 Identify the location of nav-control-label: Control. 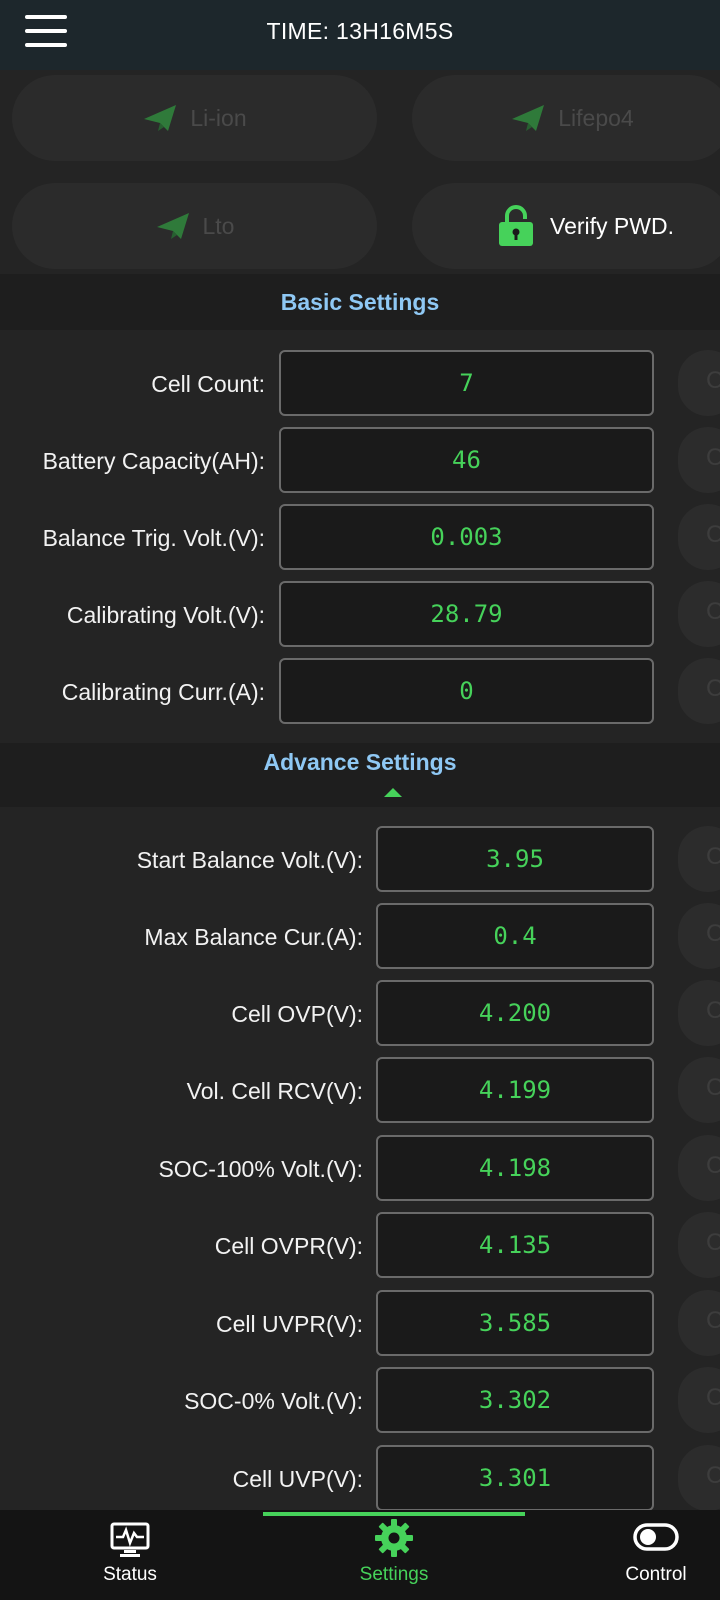
(656, 1574).